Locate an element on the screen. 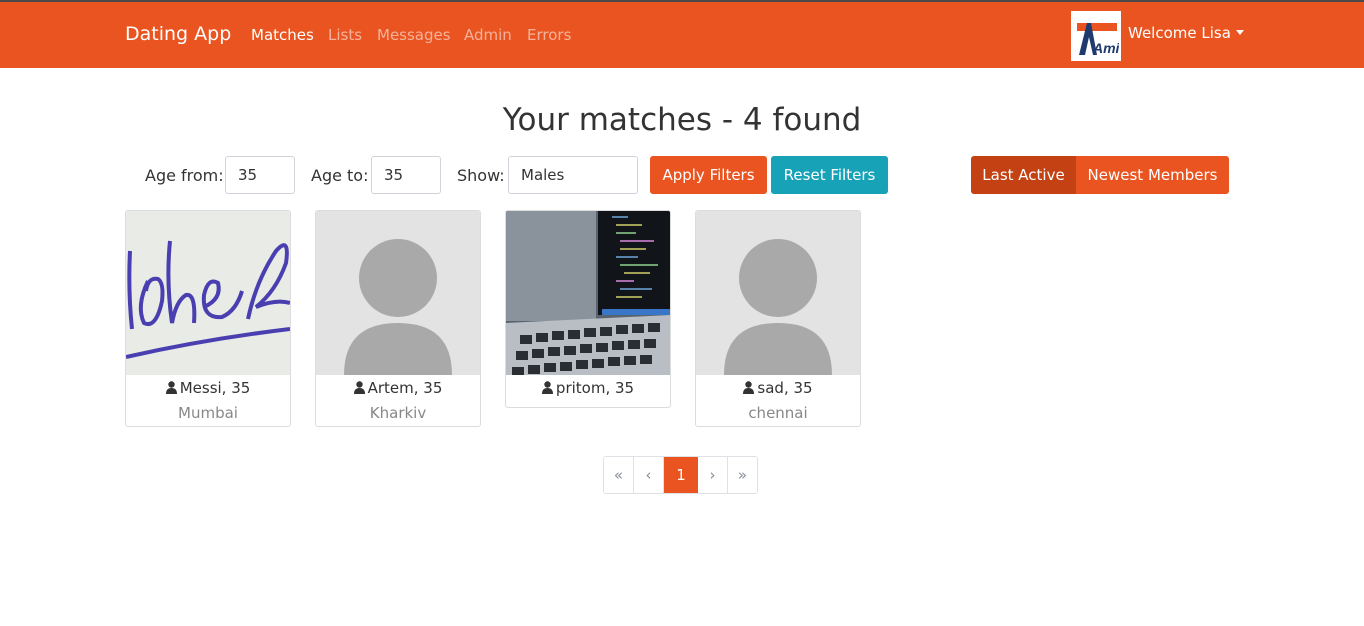  avatar-logo-icon: Amir is located at coordinates (1096, 36).